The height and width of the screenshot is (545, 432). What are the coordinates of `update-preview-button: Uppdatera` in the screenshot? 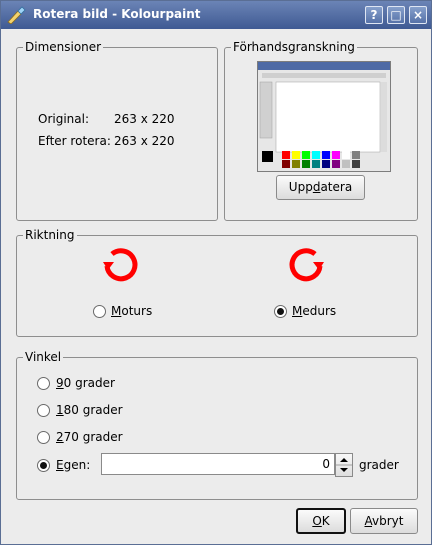 It's located at (320, 187).